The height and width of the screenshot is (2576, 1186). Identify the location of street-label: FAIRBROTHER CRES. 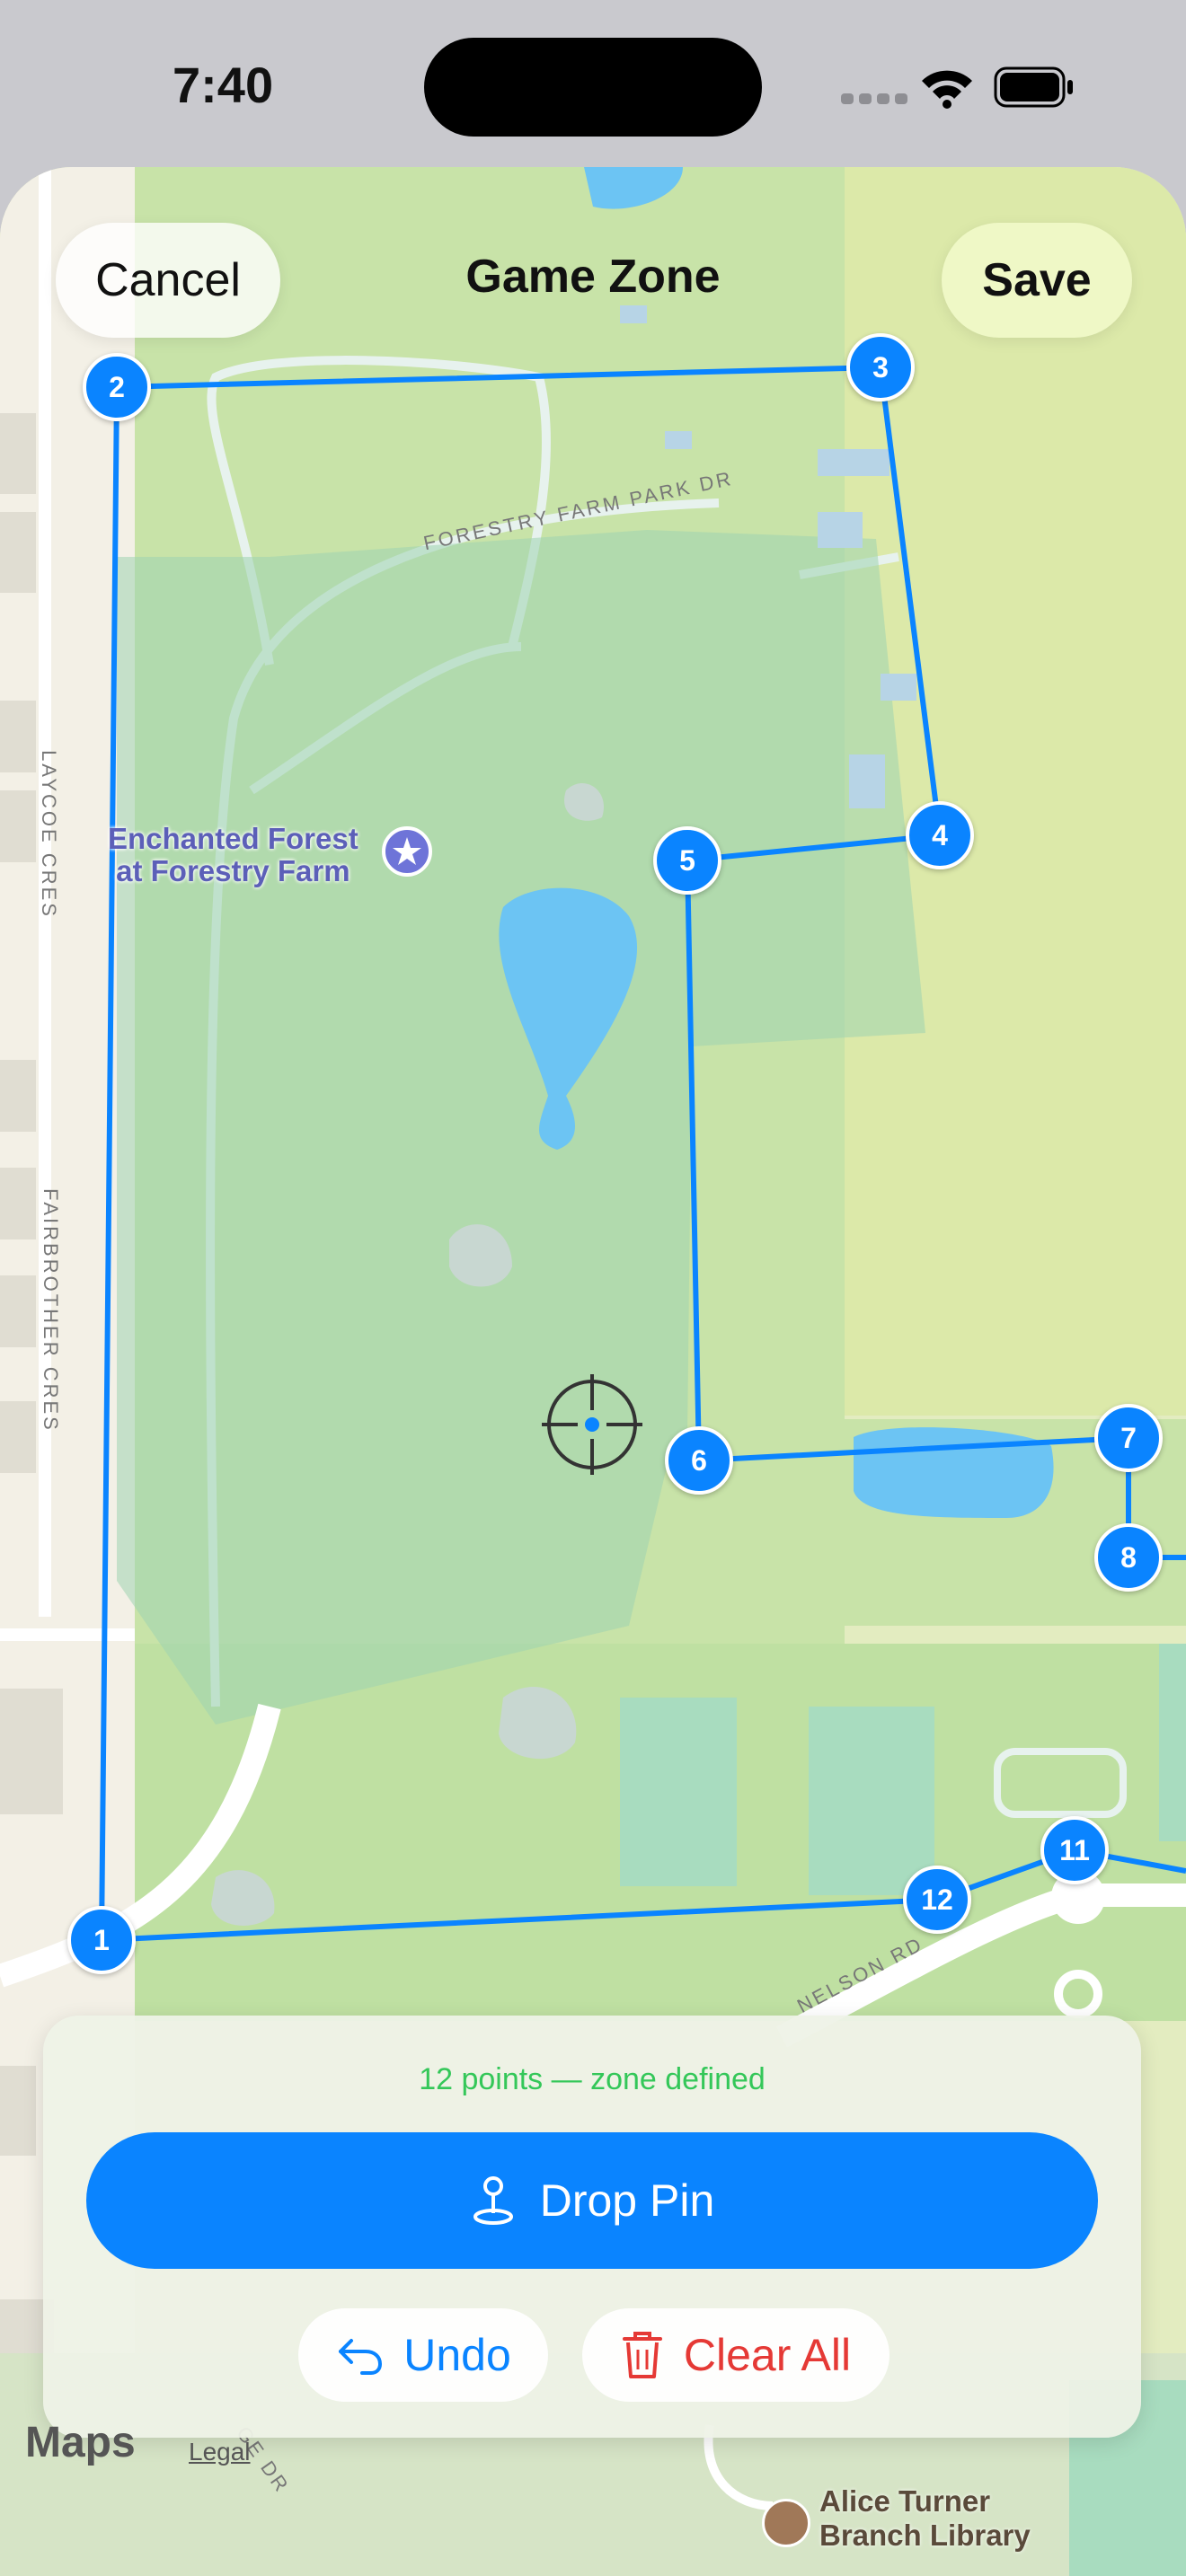
(50, 1310).